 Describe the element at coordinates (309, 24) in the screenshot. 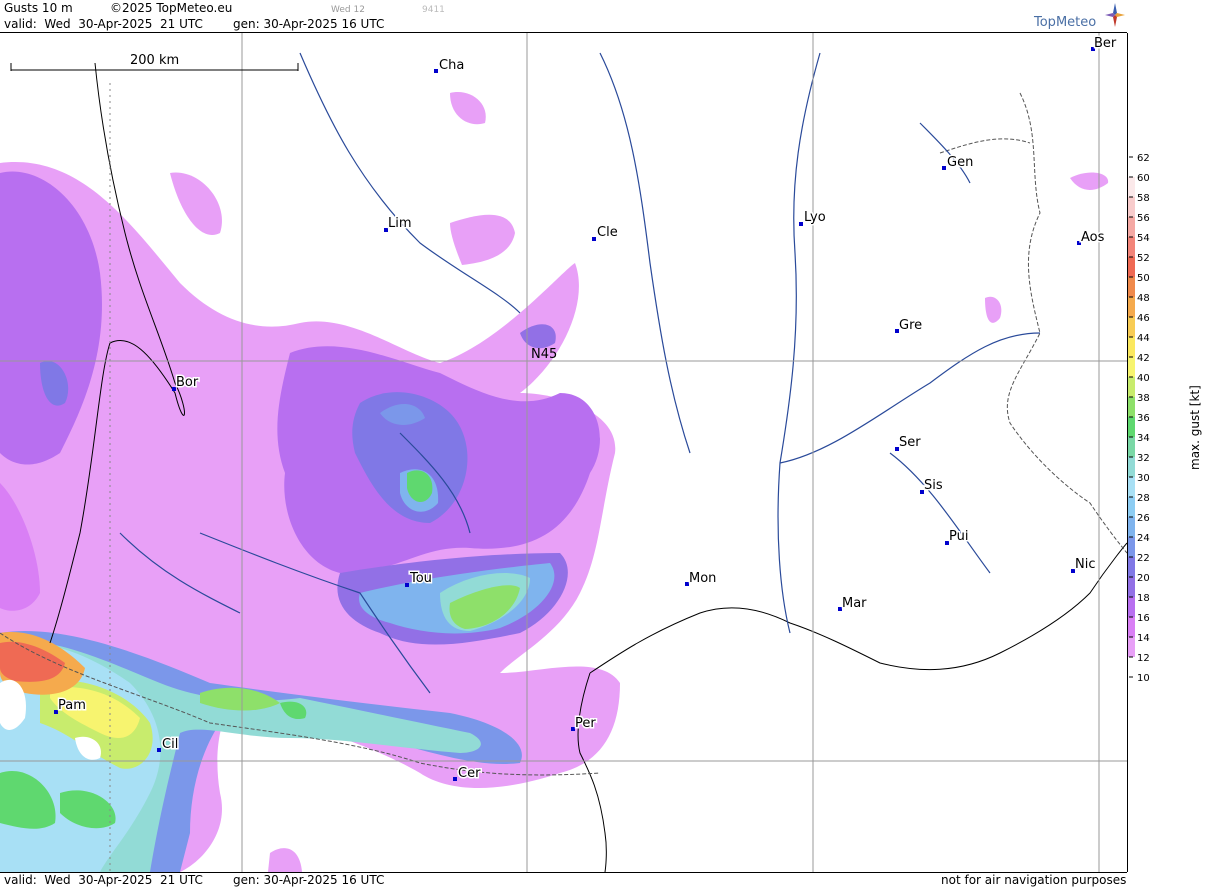

I see `generated-time: gen: 30-Apr-2025 16 UTC` at that location.